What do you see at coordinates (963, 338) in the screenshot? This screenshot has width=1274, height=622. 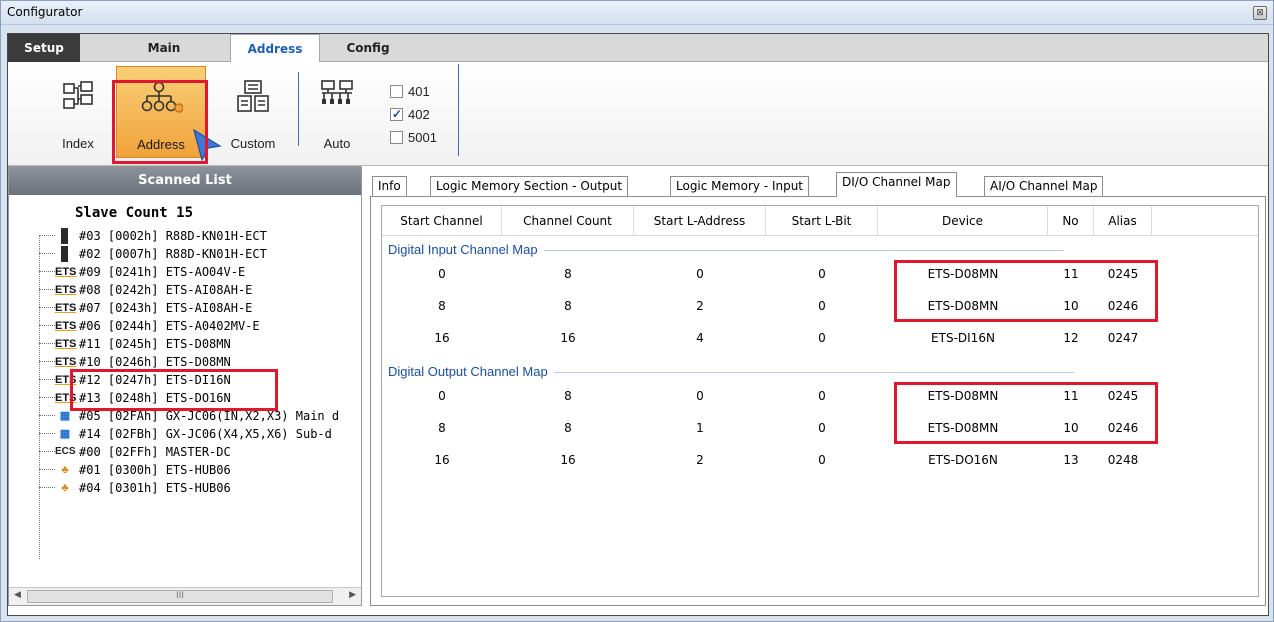 I see `cell: ETS-DI16N` at bounding box center [963, 338].